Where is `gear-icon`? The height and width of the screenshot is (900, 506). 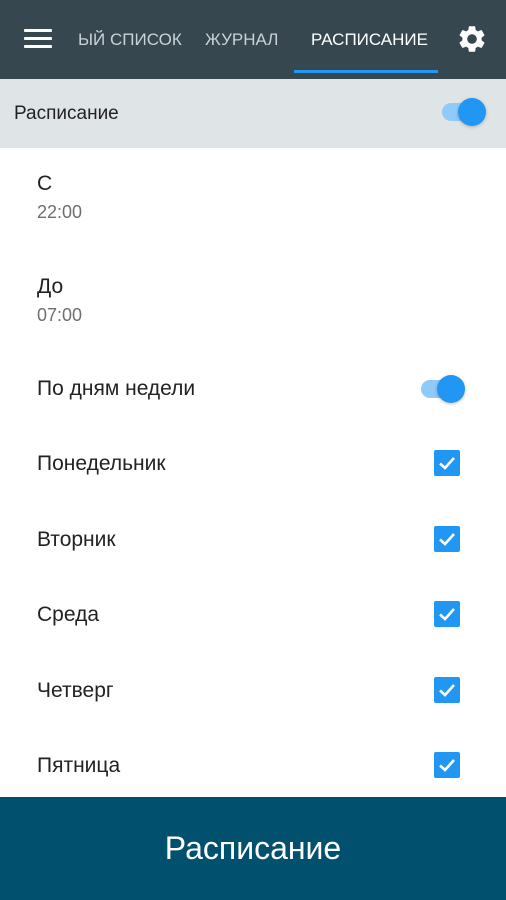
gear-icon is located at coordinates (472, 39).